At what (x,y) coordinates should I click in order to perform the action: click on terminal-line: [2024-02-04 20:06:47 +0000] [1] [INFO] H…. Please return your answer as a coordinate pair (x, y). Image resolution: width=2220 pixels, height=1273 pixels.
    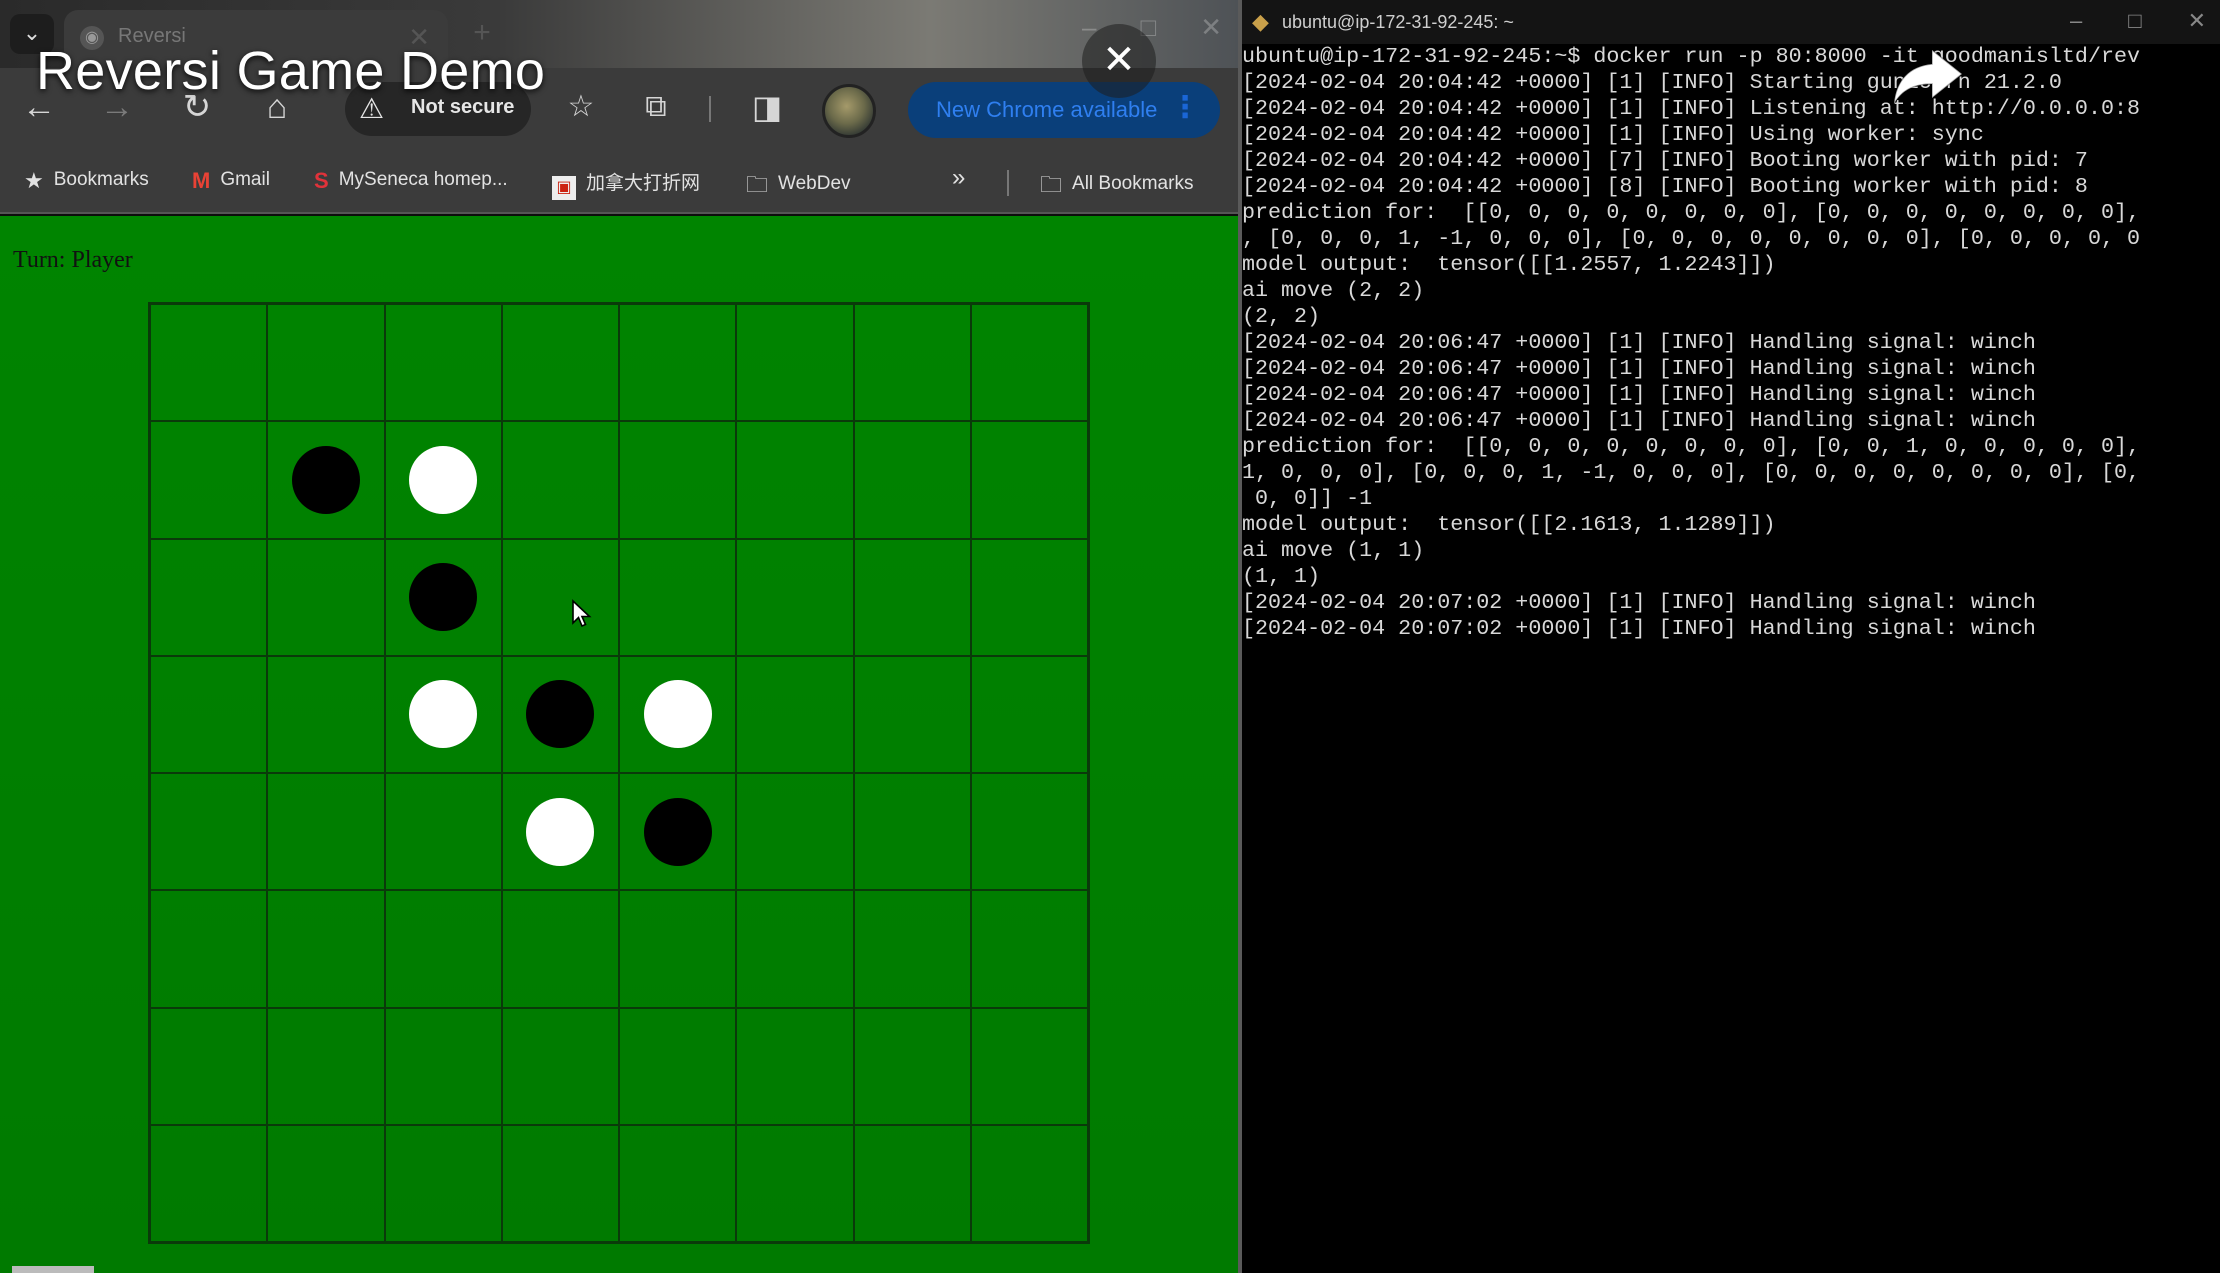
    Looking at the image, I should click on (1639, 342).